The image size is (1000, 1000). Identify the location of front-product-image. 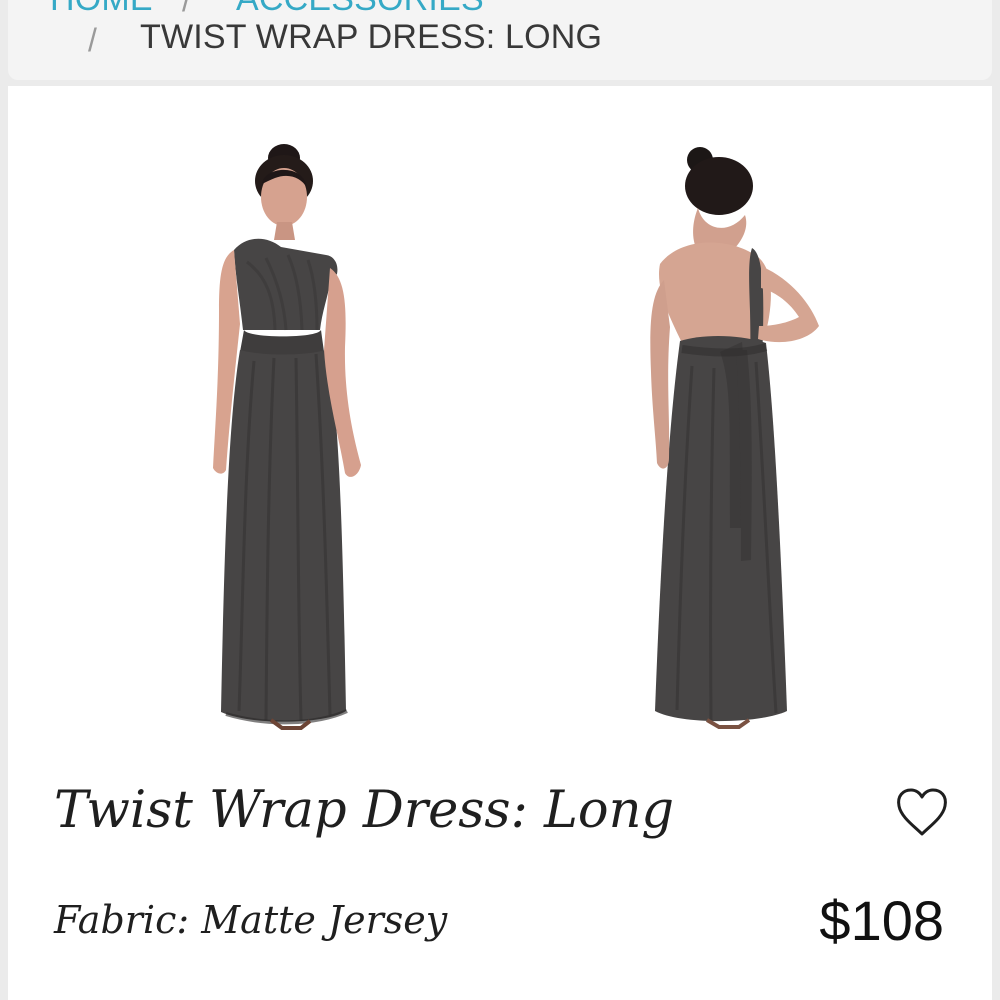
(287, 437).